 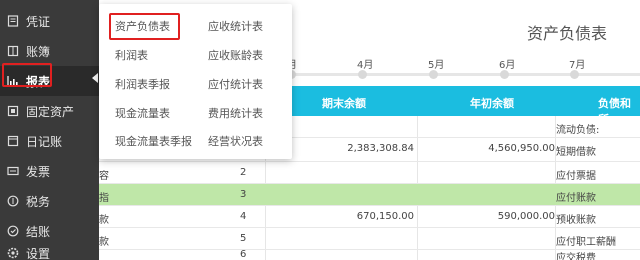 I want to click on sidebar-item-journal: 日记账, so click(x=49, y=141).